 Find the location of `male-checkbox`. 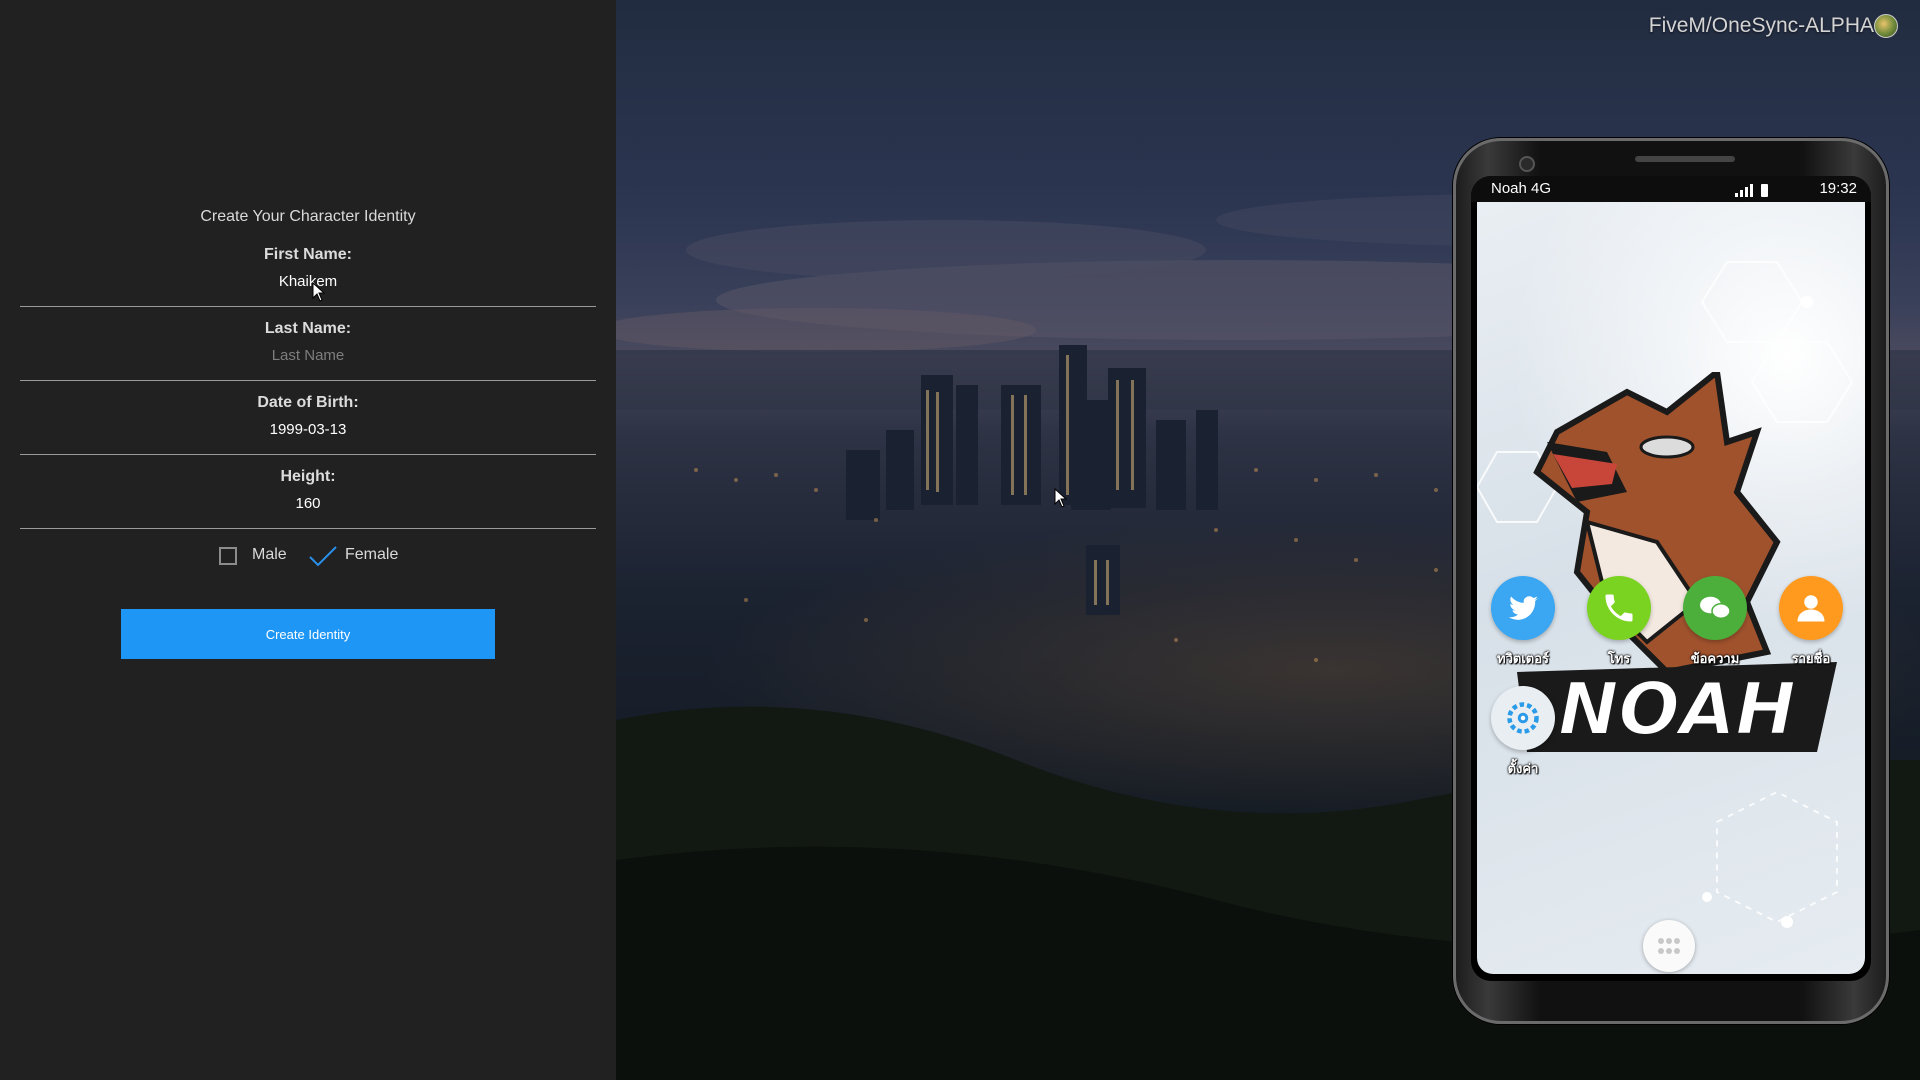

male-checkbox is located at coordinates (228, 556).